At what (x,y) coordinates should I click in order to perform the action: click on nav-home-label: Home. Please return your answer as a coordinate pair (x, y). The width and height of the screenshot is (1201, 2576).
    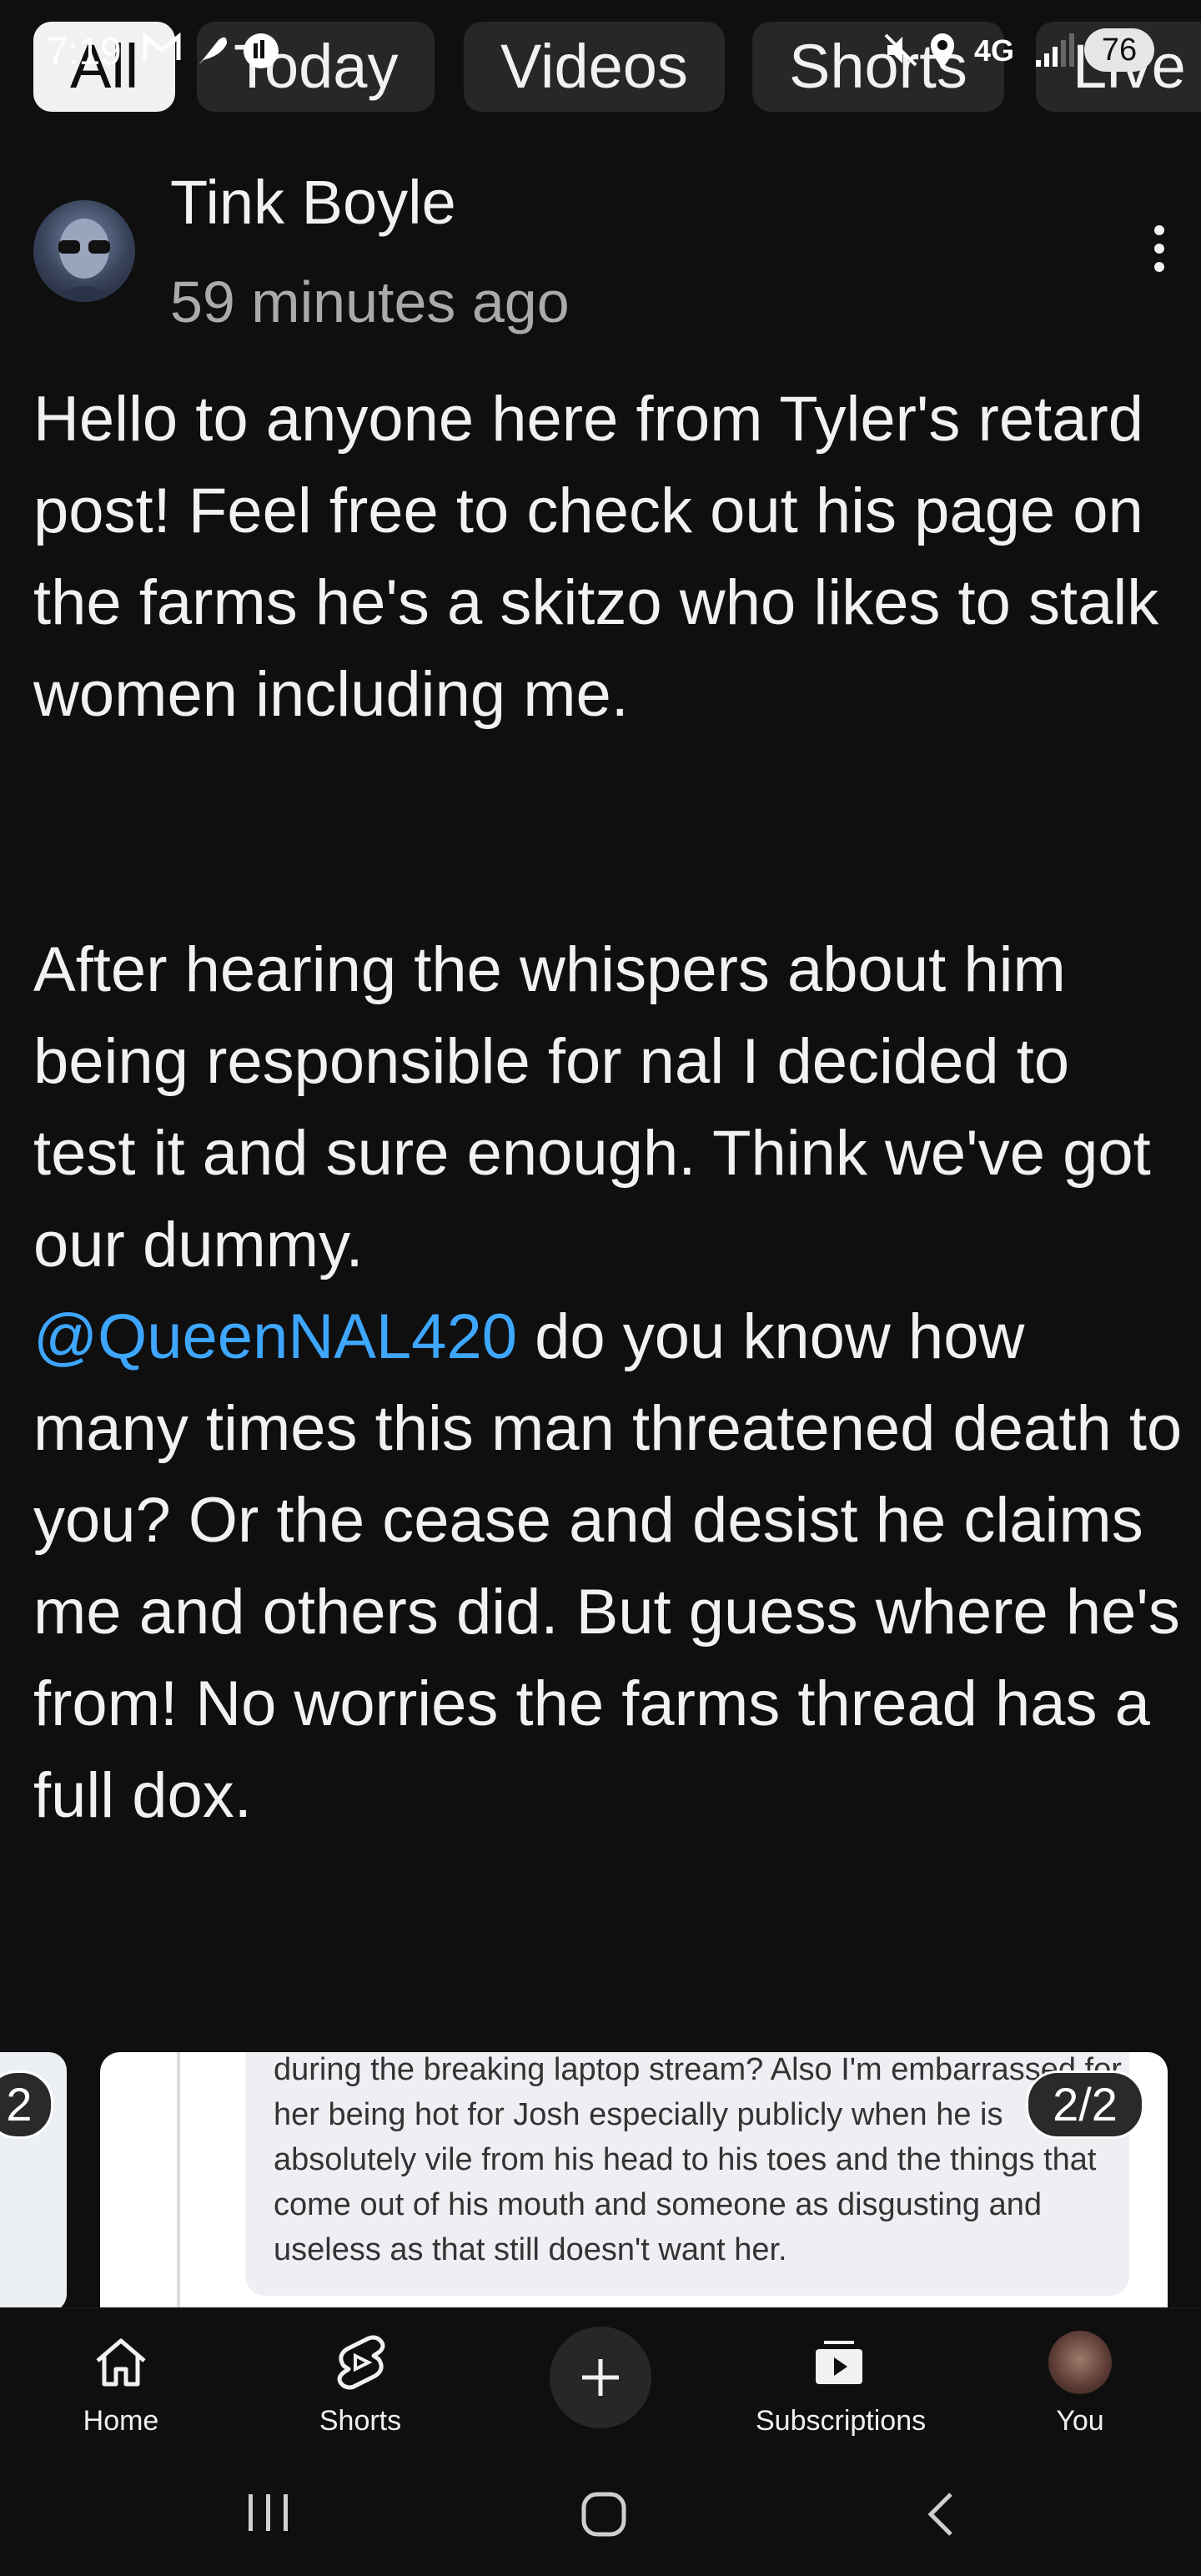
    Looking at the image, I should click on (121, 2421).